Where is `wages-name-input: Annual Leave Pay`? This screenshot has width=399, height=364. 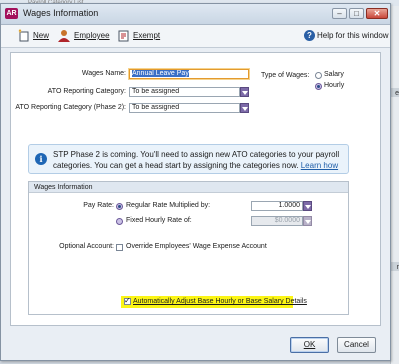 wages-name-input: Annual Leave Pay is located at coordinates (189, 74).